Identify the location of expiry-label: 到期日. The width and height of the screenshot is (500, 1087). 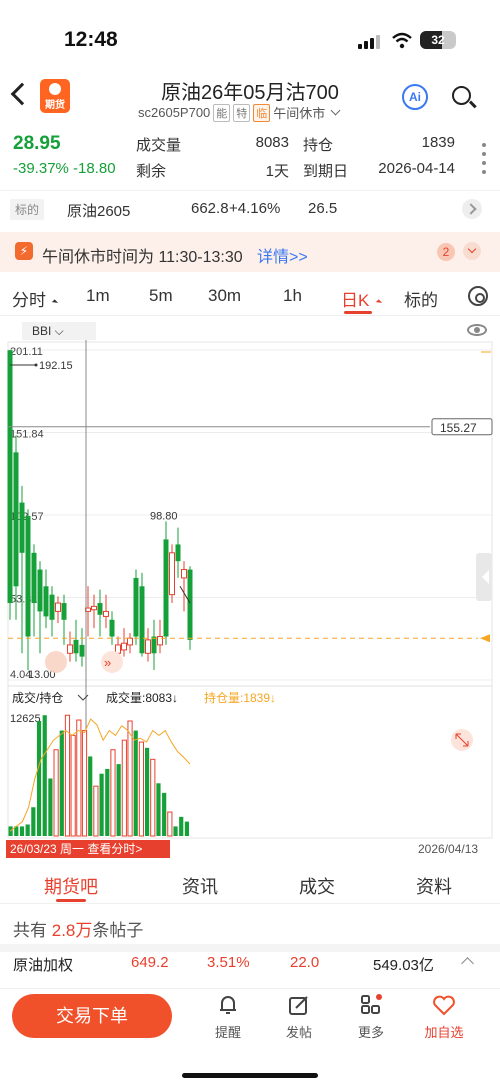
(326, 171).